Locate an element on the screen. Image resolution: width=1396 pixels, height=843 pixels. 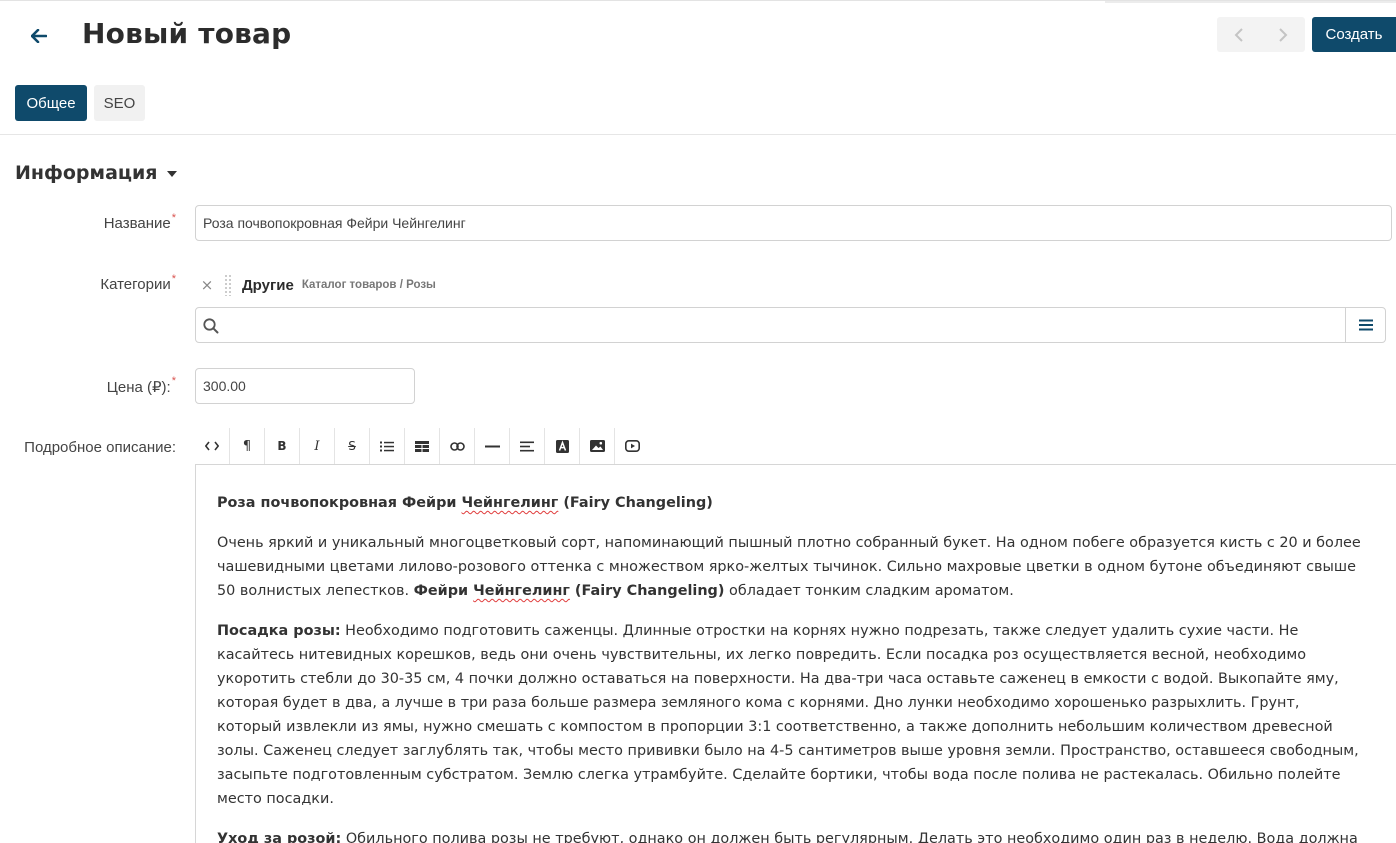
top-border is located at coordinates (698, 3).